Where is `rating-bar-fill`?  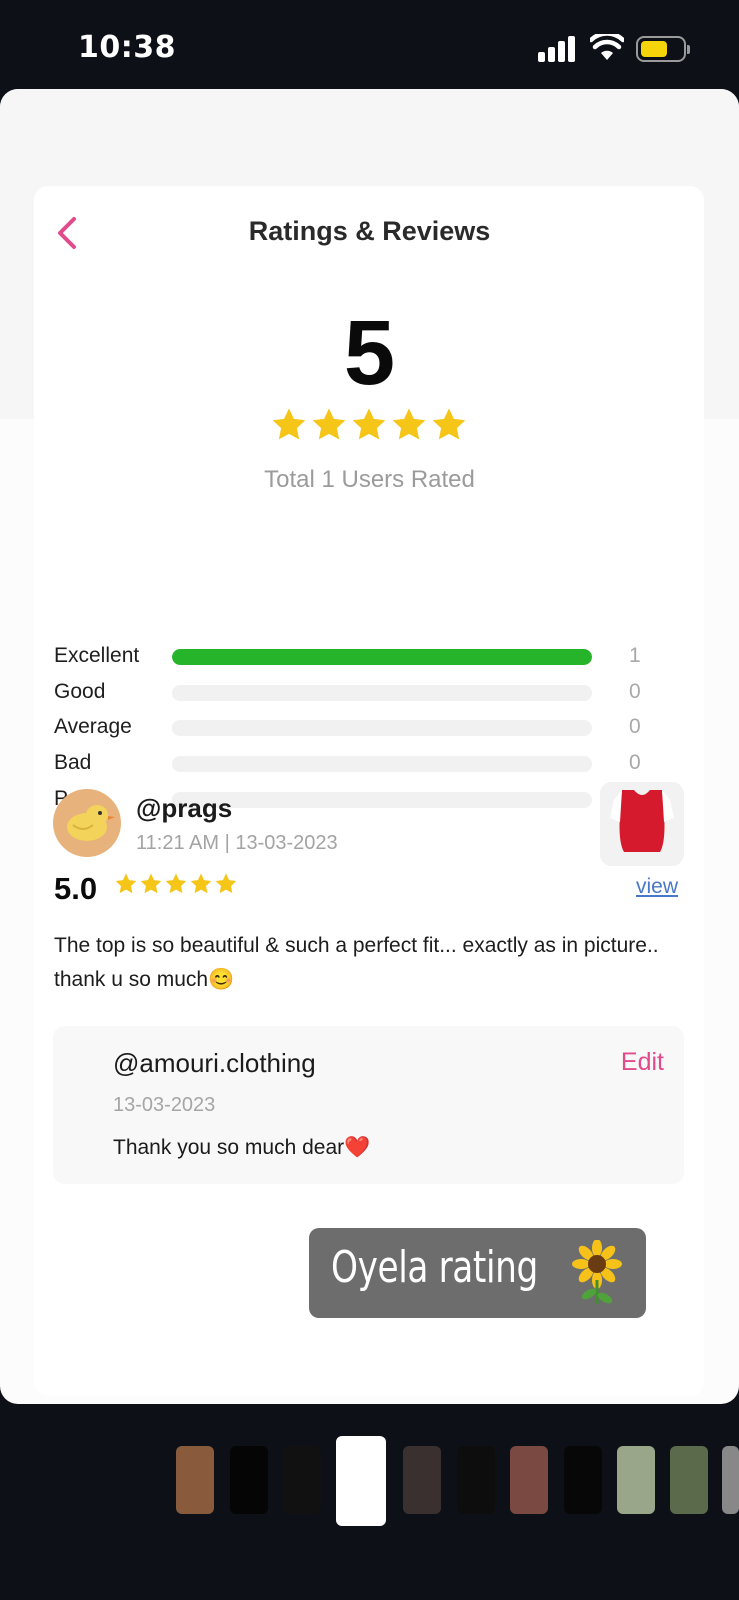
rating-bar-fill is located at coordinates (382, 657).